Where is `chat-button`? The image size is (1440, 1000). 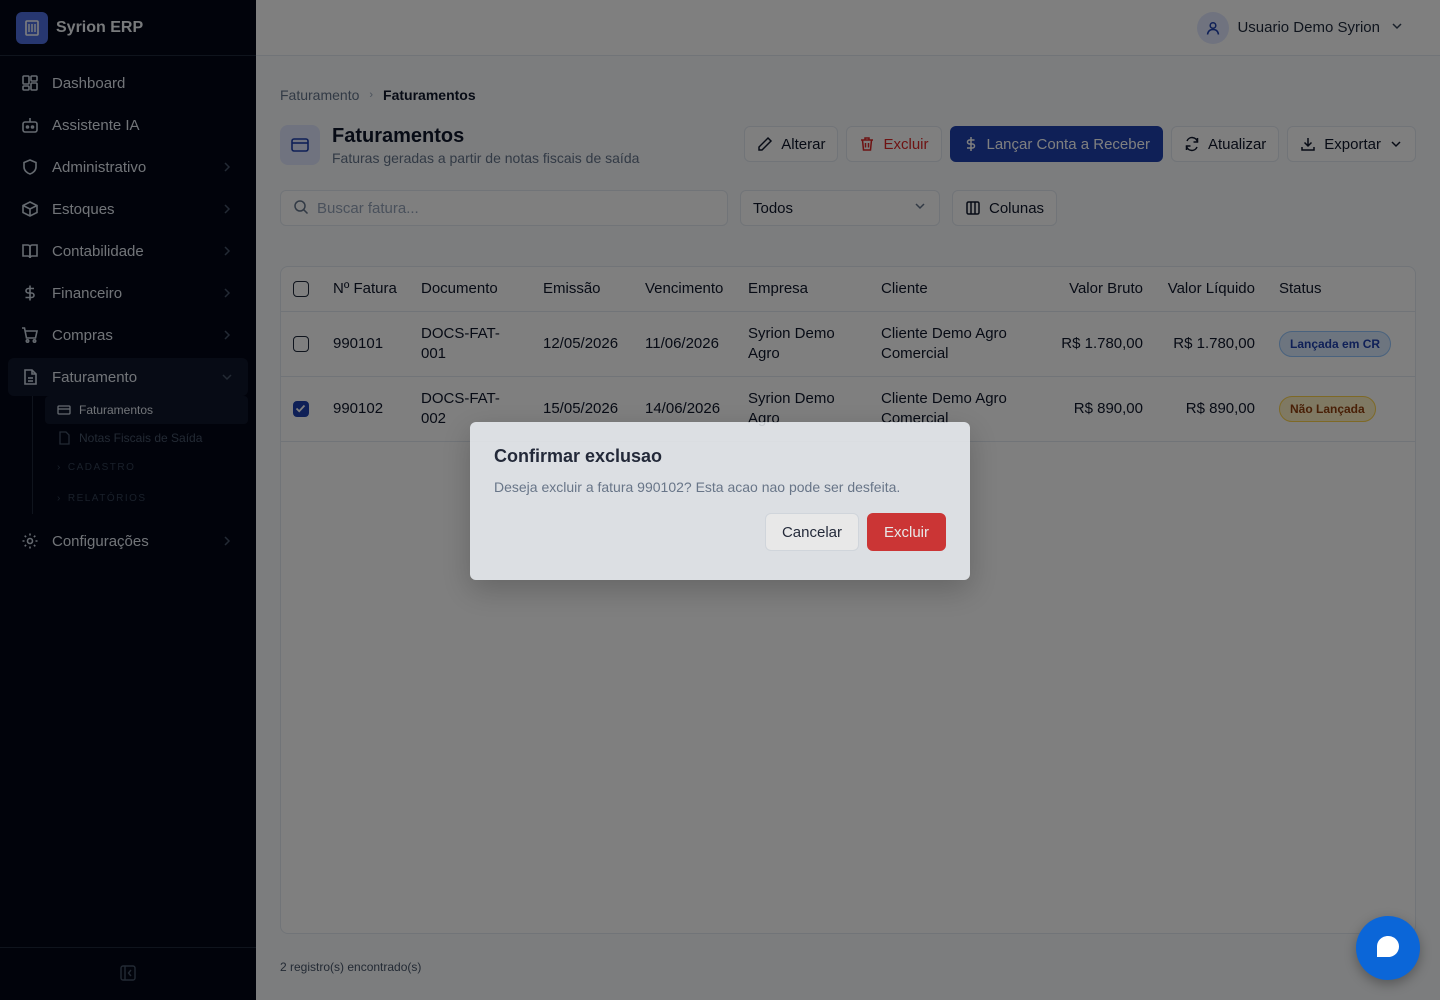 chat-button is located at coordinates (1388, 948).